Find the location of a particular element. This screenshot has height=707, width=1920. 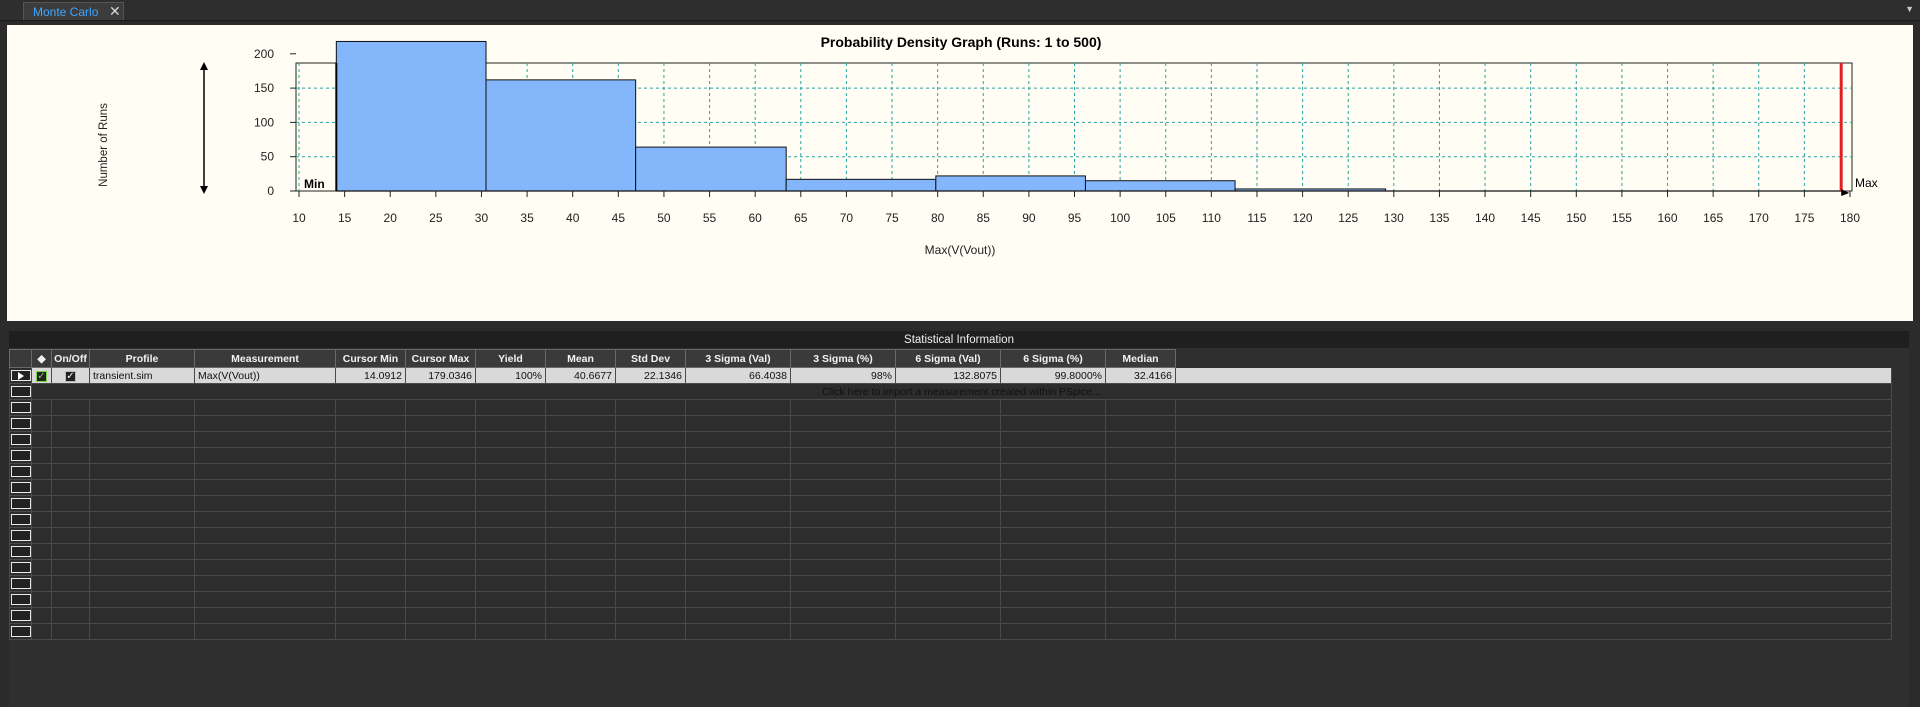

6sigma-val-cell: 132.8075 is located at coordinates (948, 375).